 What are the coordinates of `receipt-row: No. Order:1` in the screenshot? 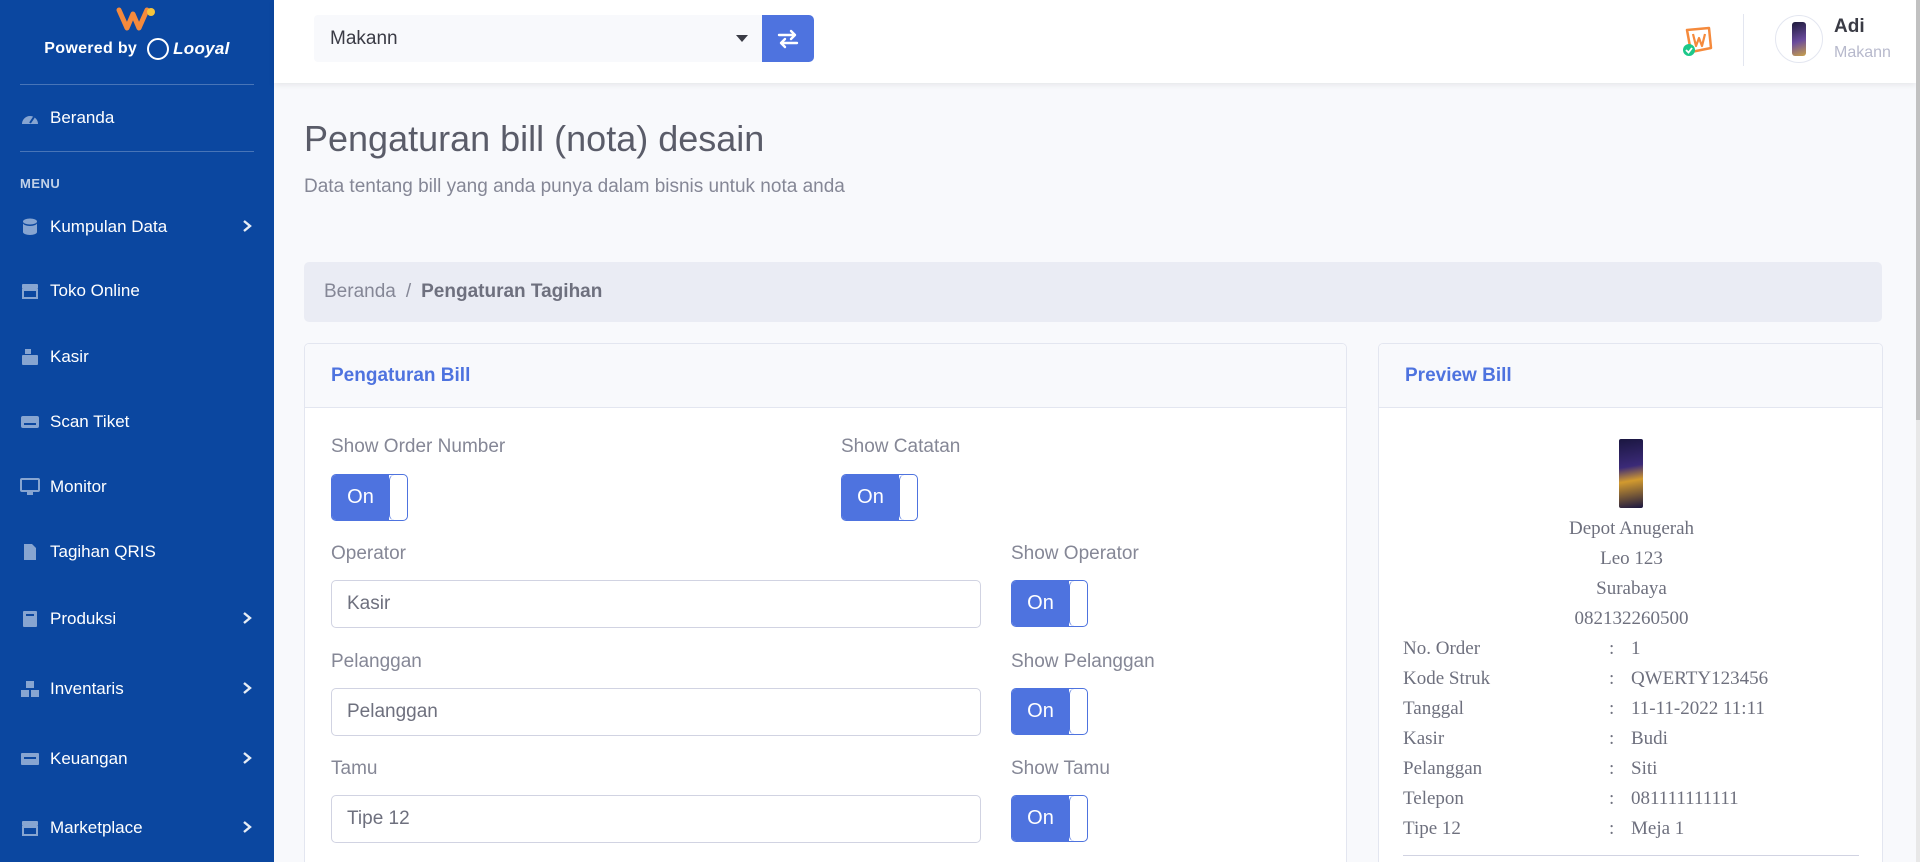 It's located at (1633, 649).